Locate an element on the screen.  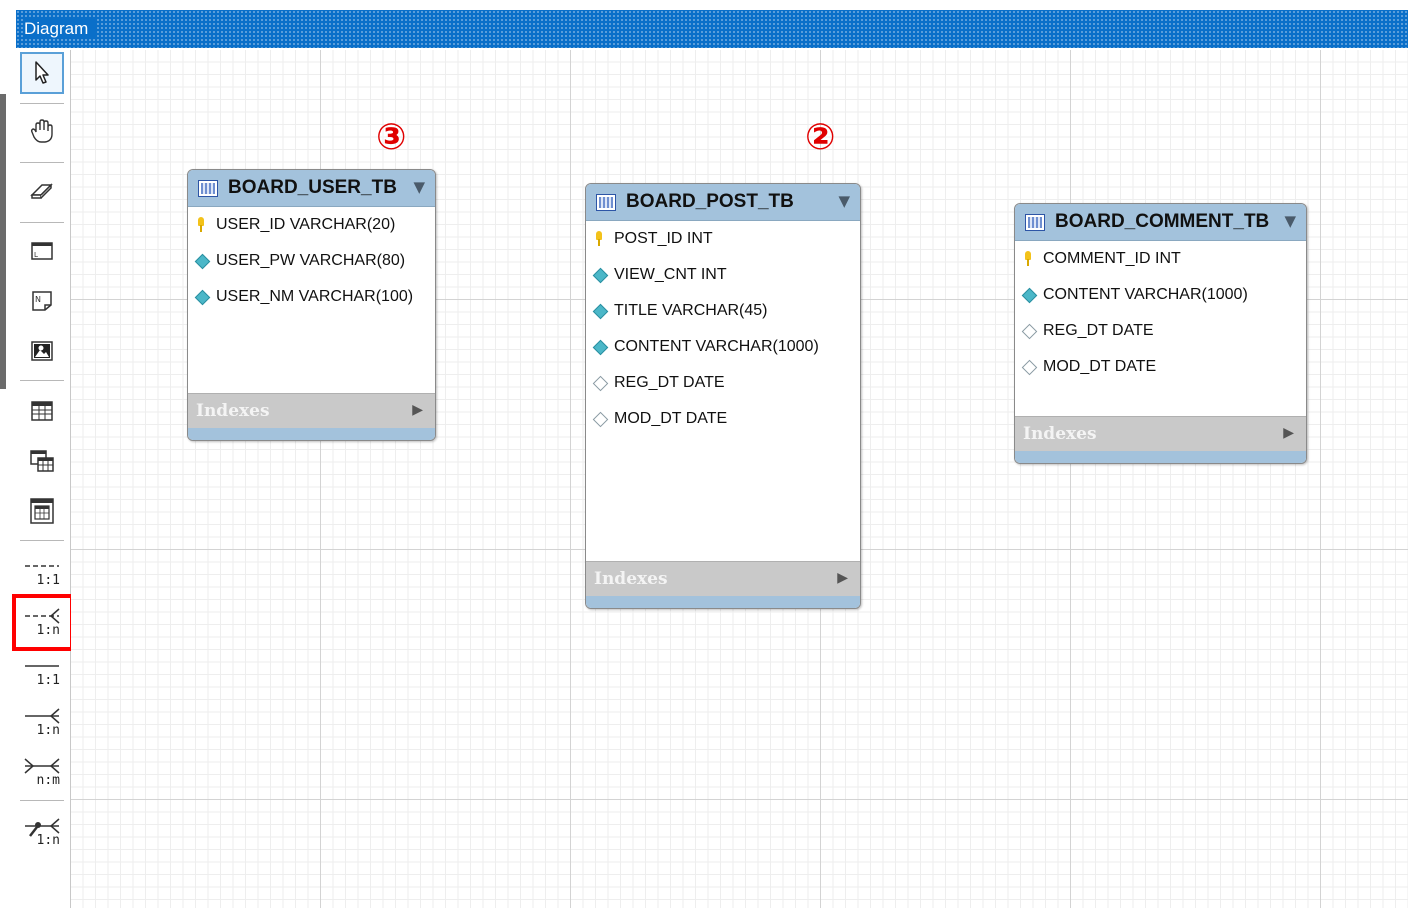
table-tool-button is located at coordinates (42, 411).